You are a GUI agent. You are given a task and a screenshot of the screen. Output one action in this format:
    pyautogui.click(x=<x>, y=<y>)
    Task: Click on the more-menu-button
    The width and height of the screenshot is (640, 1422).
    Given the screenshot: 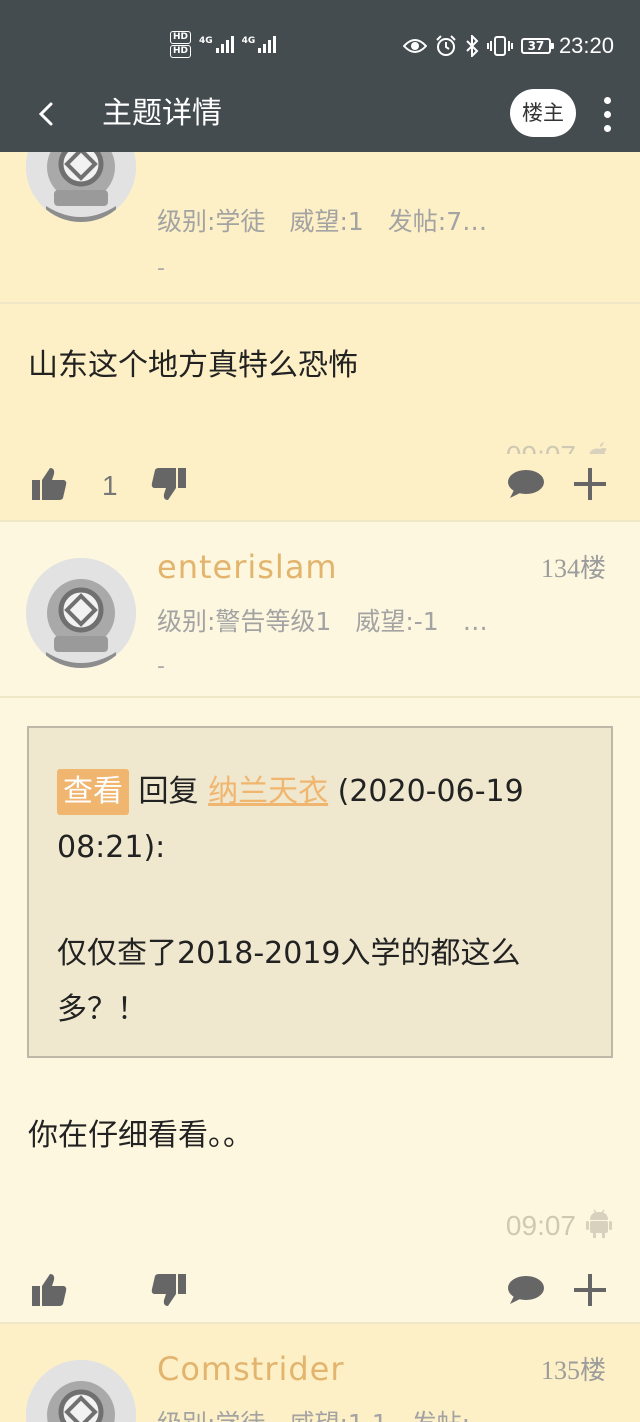 What is the action you would take?
    pyautogui.click(x=607, y=114)
    